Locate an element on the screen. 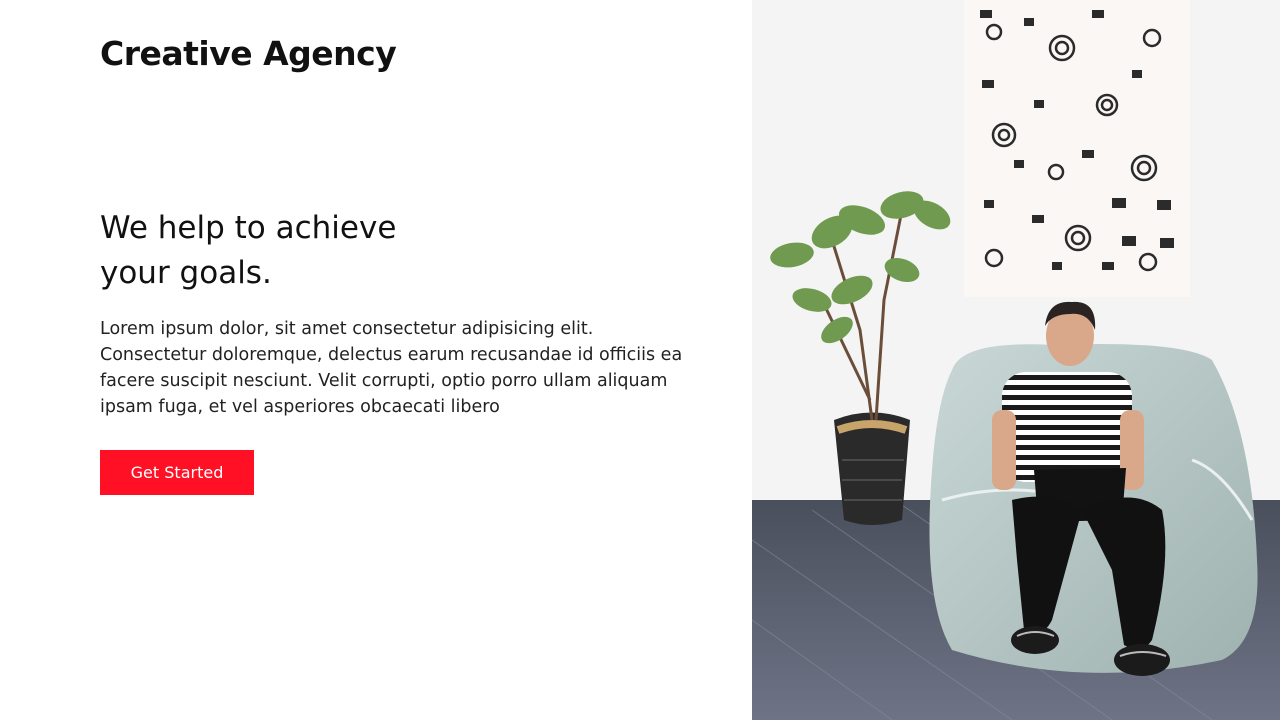  hero-heading-line: your goals. is located at coordinates (186, 273).